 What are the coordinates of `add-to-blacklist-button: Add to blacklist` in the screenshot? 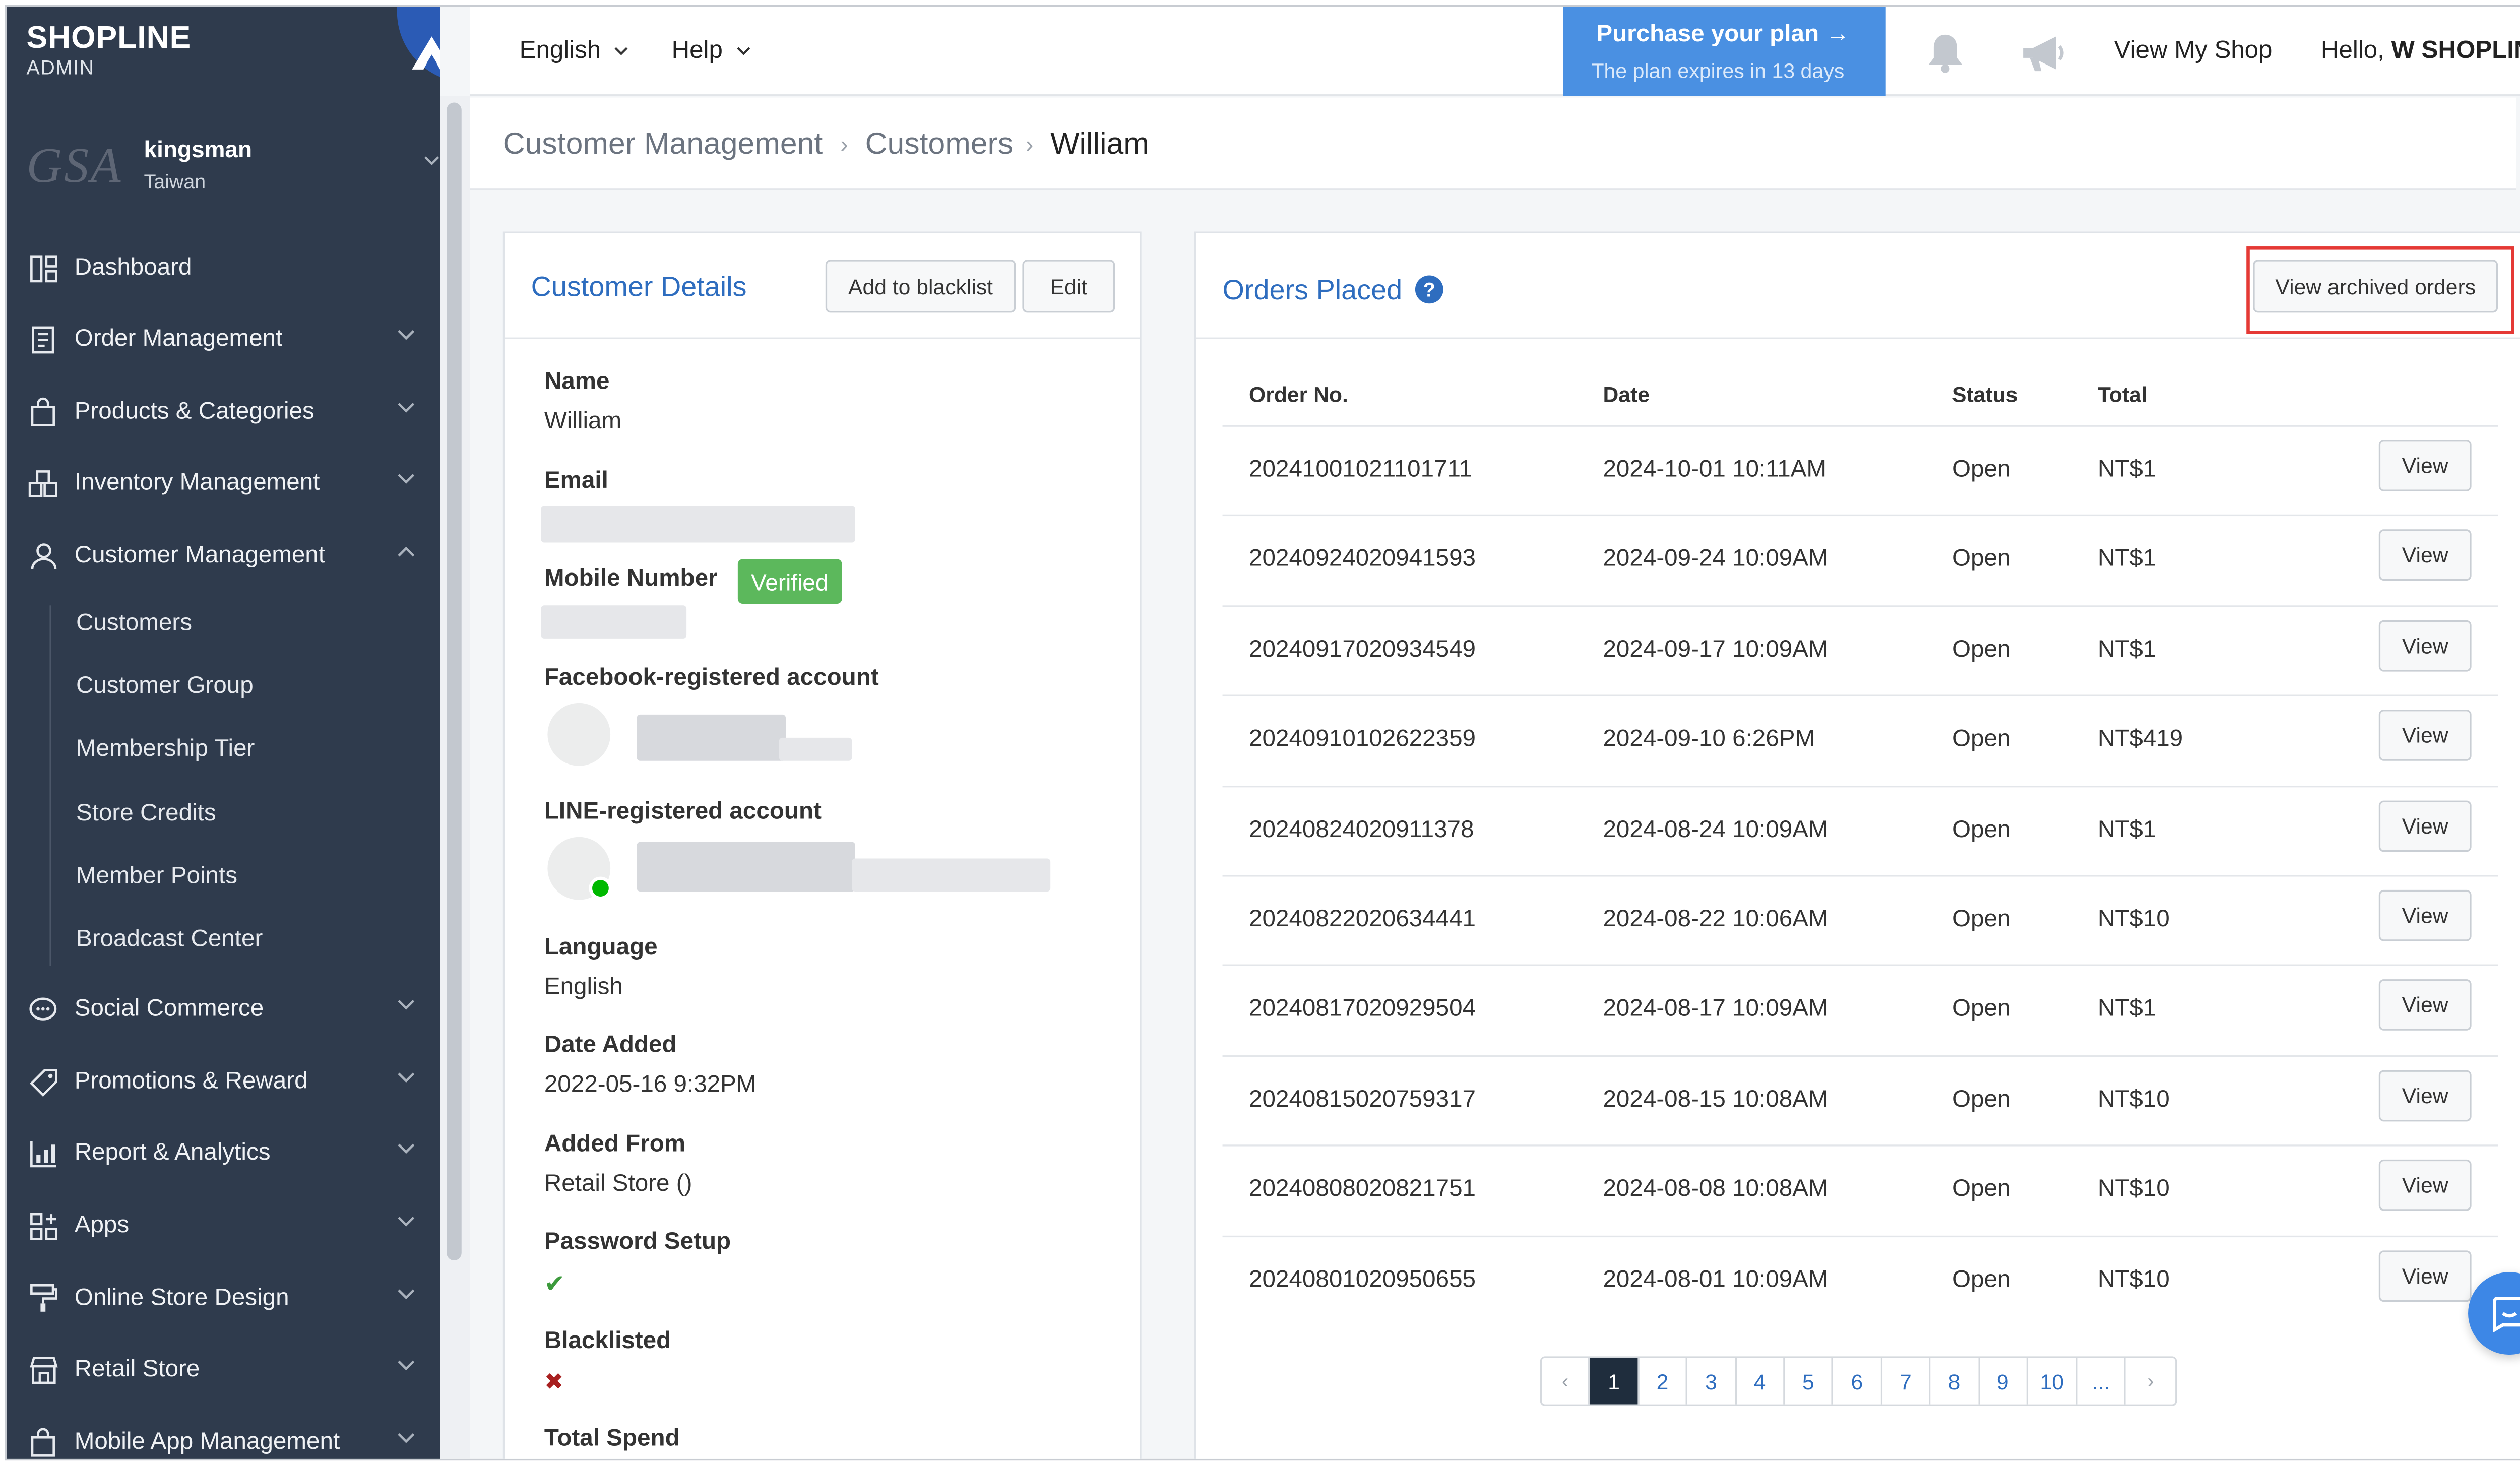 It's located at (920, 286).